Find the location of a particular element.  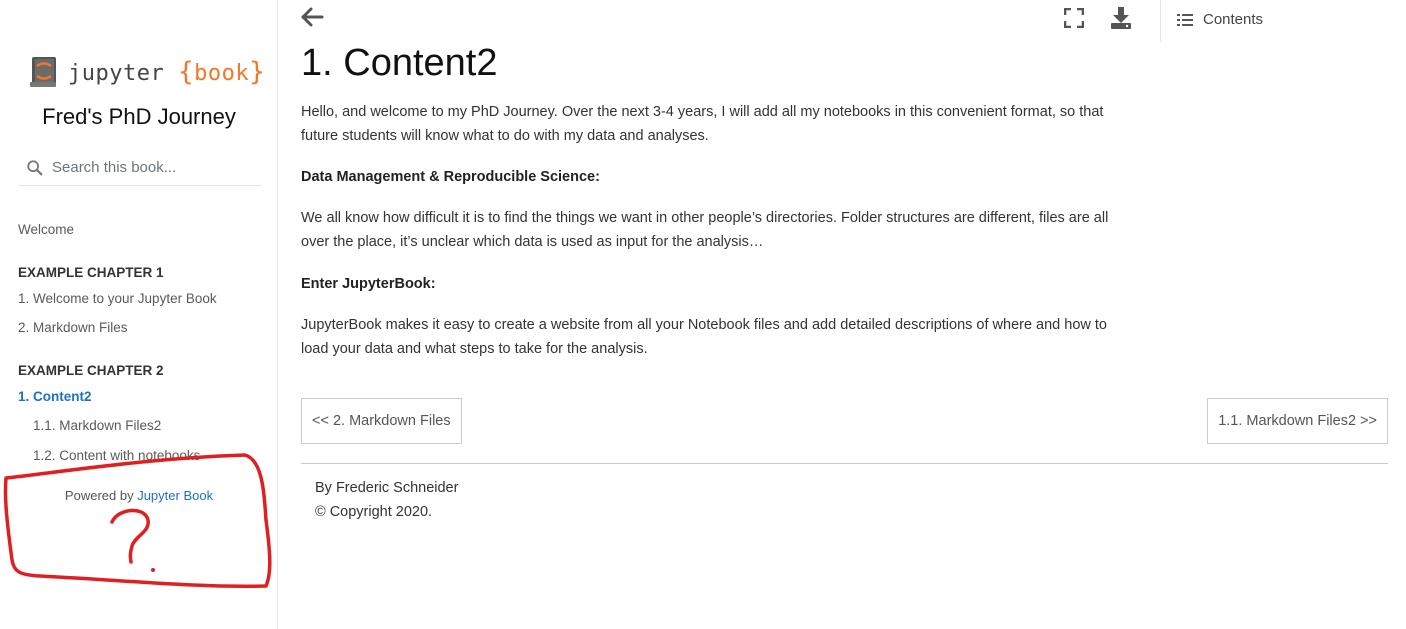

footer-author: By Frederic Schneider is located at coordinates (387, 488).